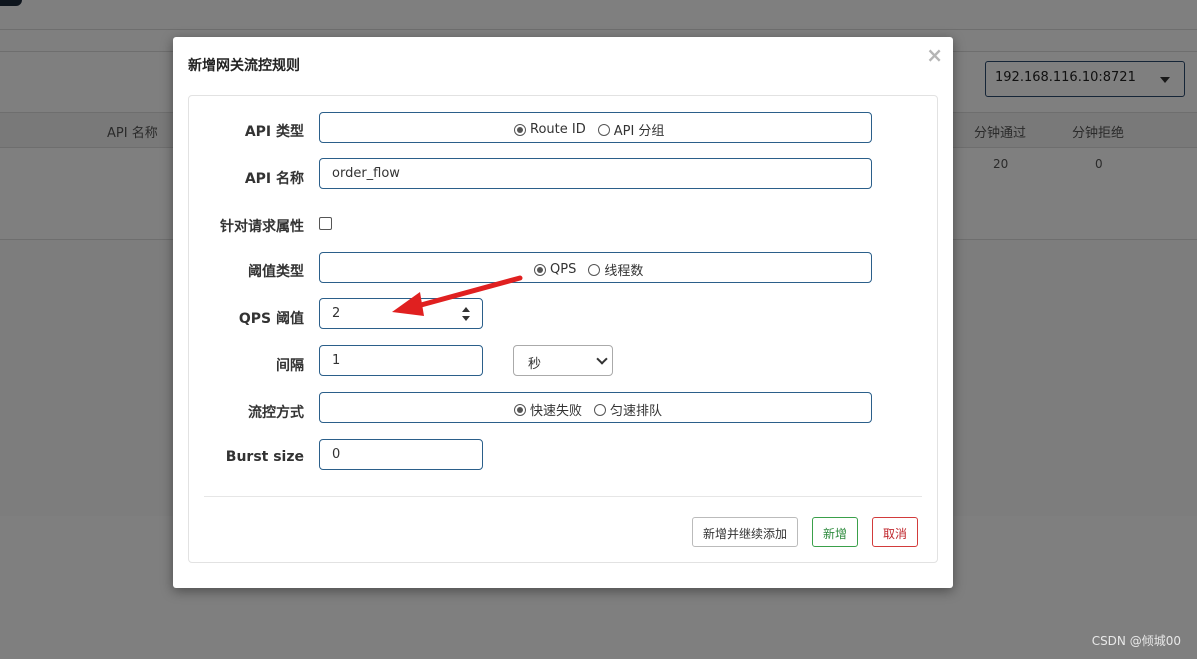 This screenshot has height=659, width=1197. Describe the element at coordinates (835, 532) in the screenshot. I see `add-button: 新增` at that location.